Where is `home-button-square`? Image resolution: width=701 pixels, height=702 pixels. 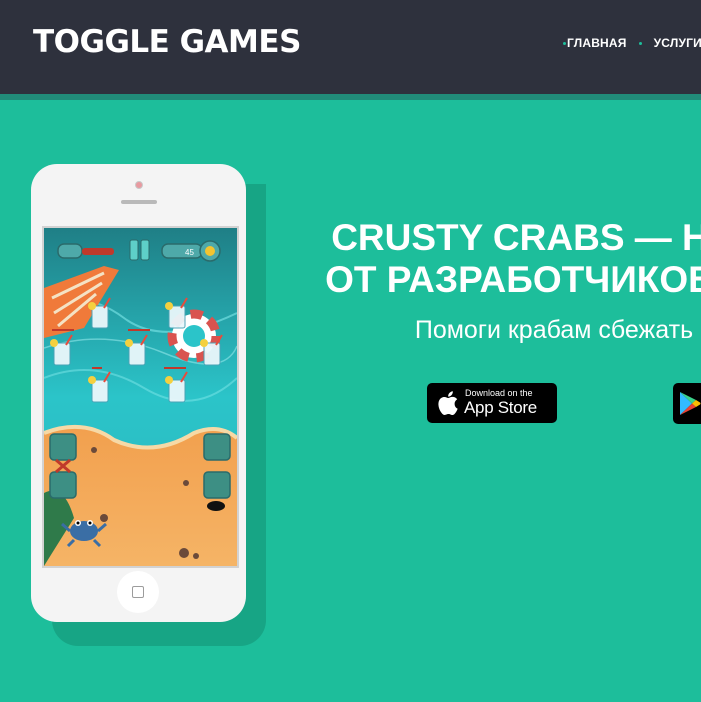
home-button-square is located at coordinates (138, 592).